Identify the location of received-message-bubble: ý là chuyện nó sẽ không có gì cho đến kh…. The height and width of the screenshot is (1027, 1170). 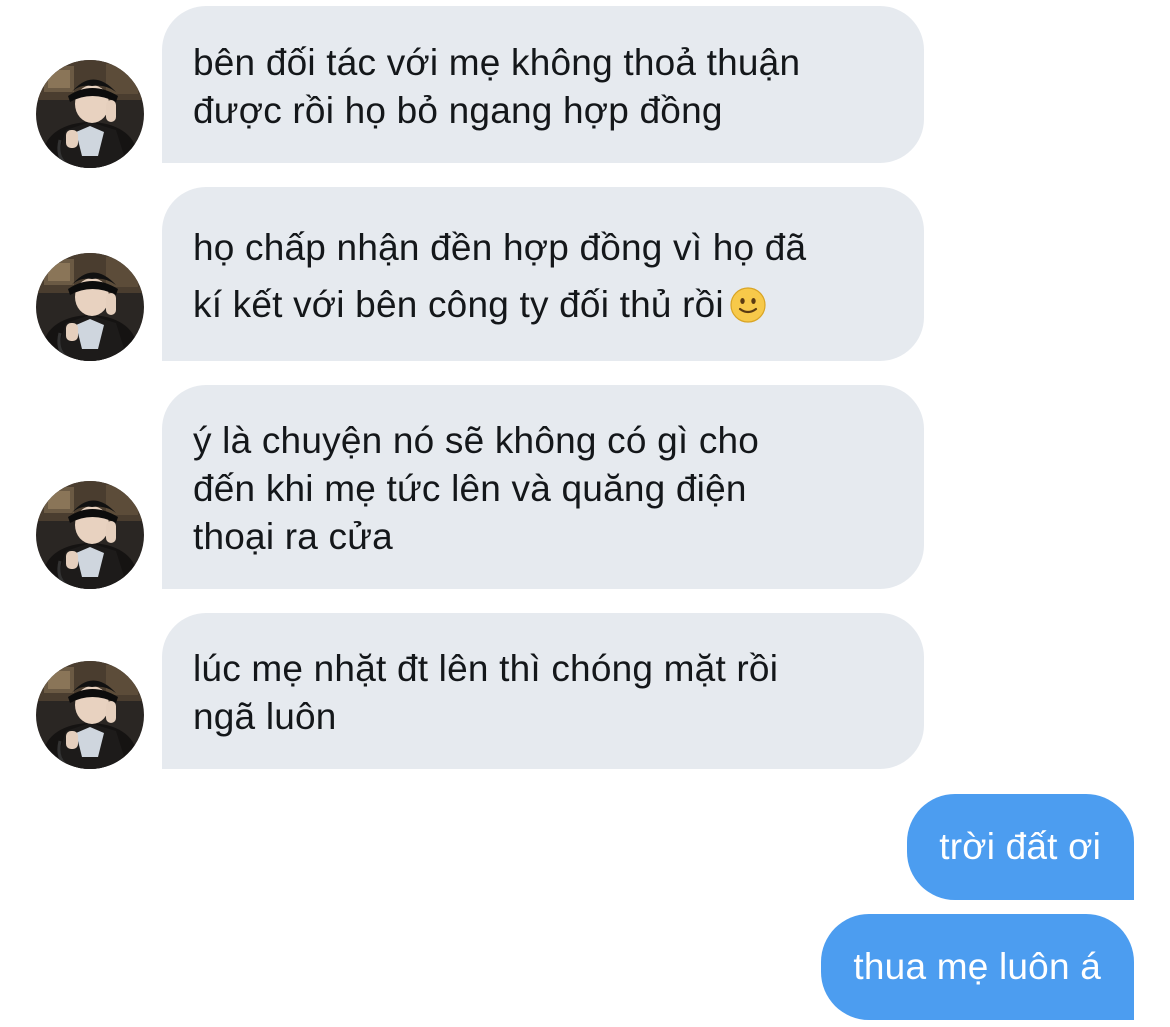
(543, 487).